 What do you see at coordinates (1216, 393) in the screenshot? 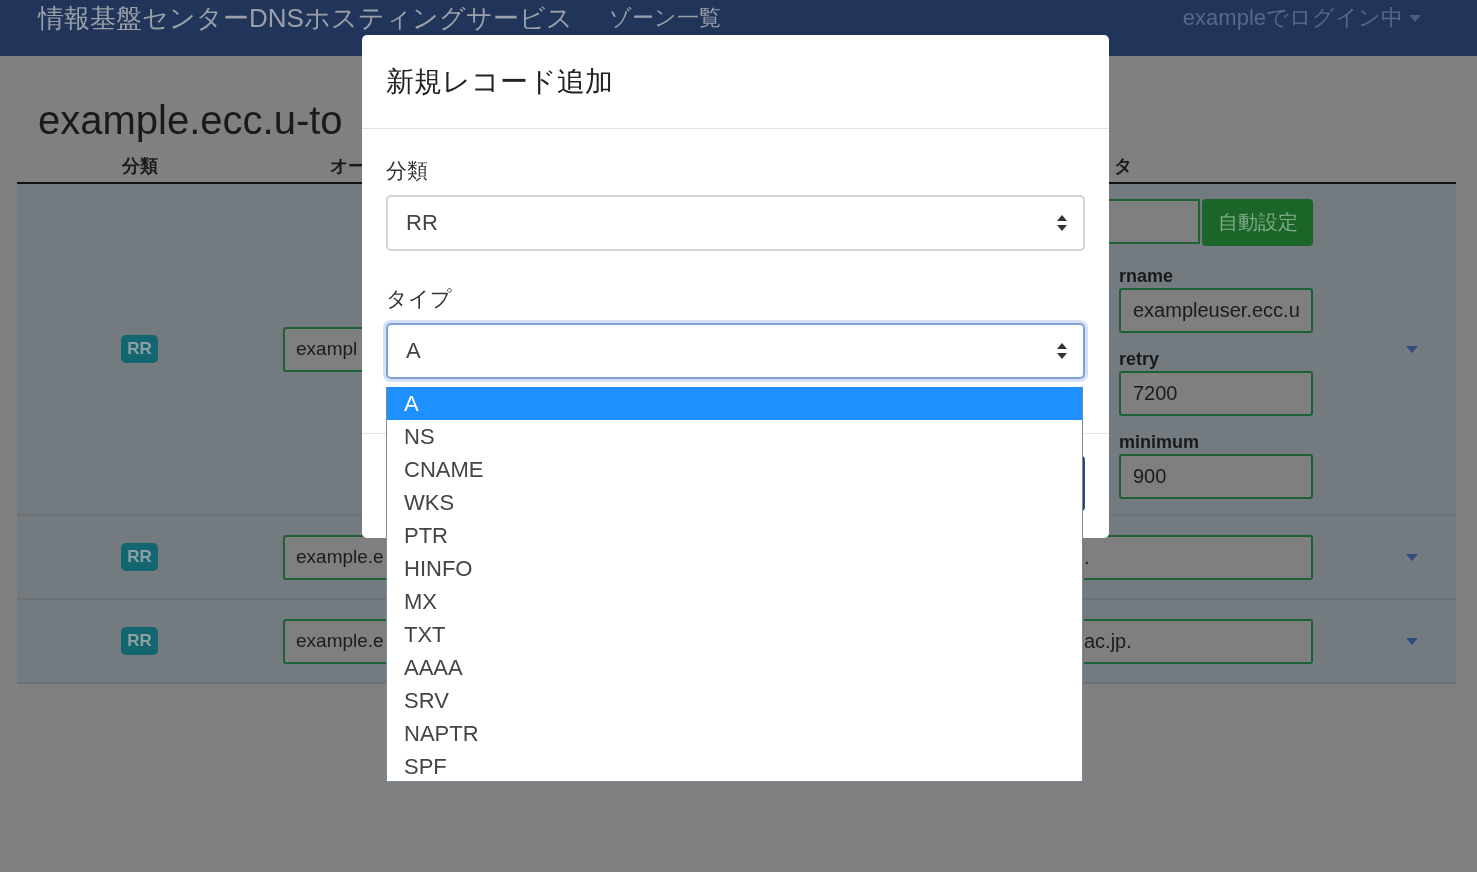
I see `data-field: 7200` at bounding box center [1216, 393].